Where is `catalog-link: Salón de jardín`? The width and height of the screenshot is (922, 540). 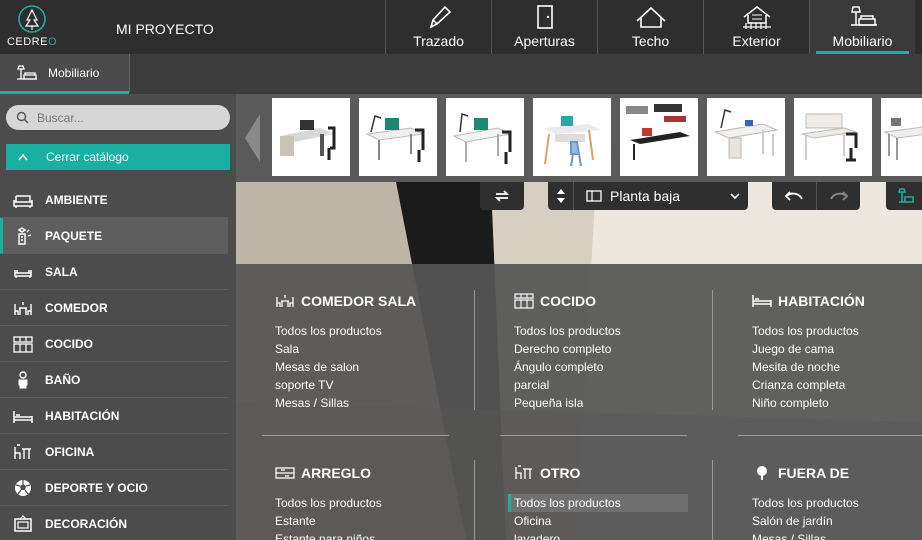 catalog-link: Salón de jardín is located at coordinates (837, 521).